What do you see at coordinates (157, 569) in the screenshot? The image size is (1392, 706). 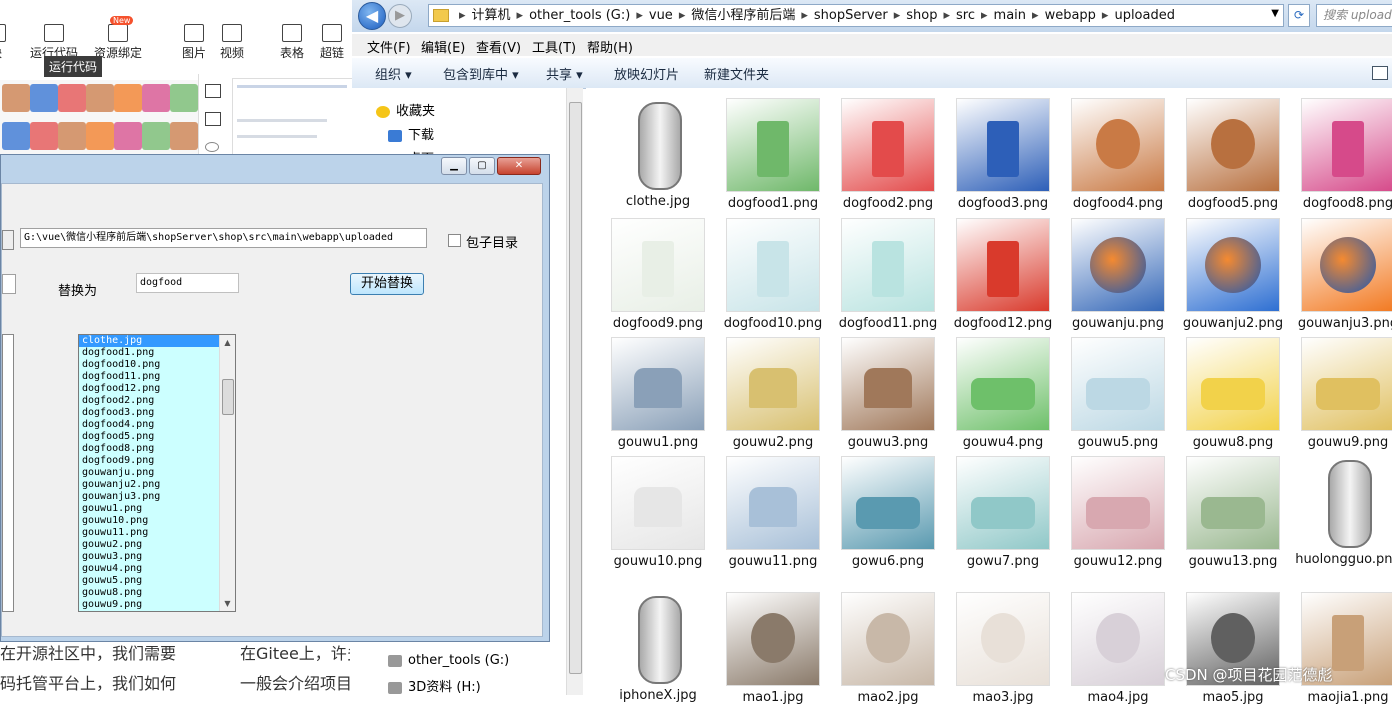 I see `list-item: gouwu4.png` at bounding box center [157, 569].